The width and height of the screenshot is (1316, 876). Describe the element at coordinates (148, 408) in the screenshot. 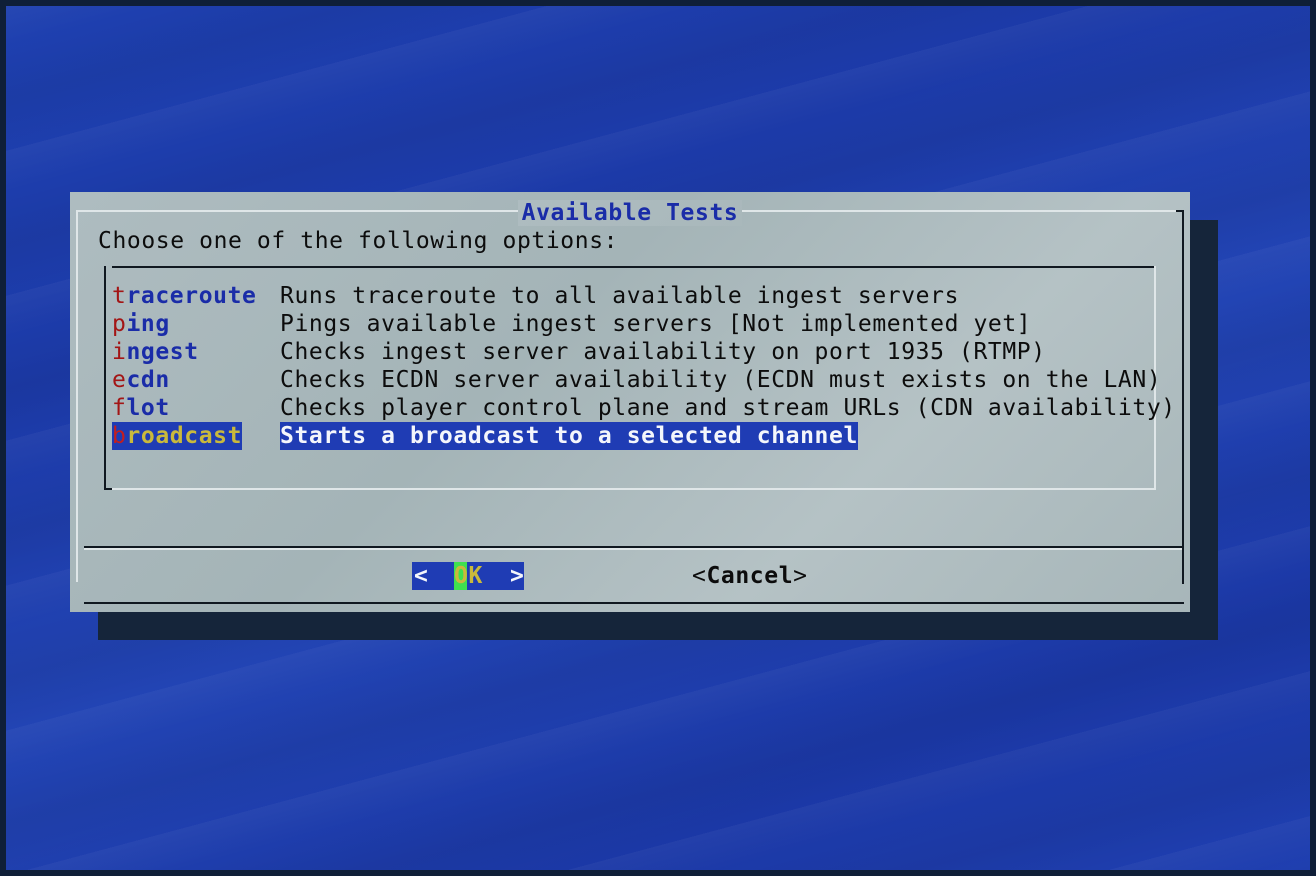

I see `menu-item-tag-rest: lot` at that location.